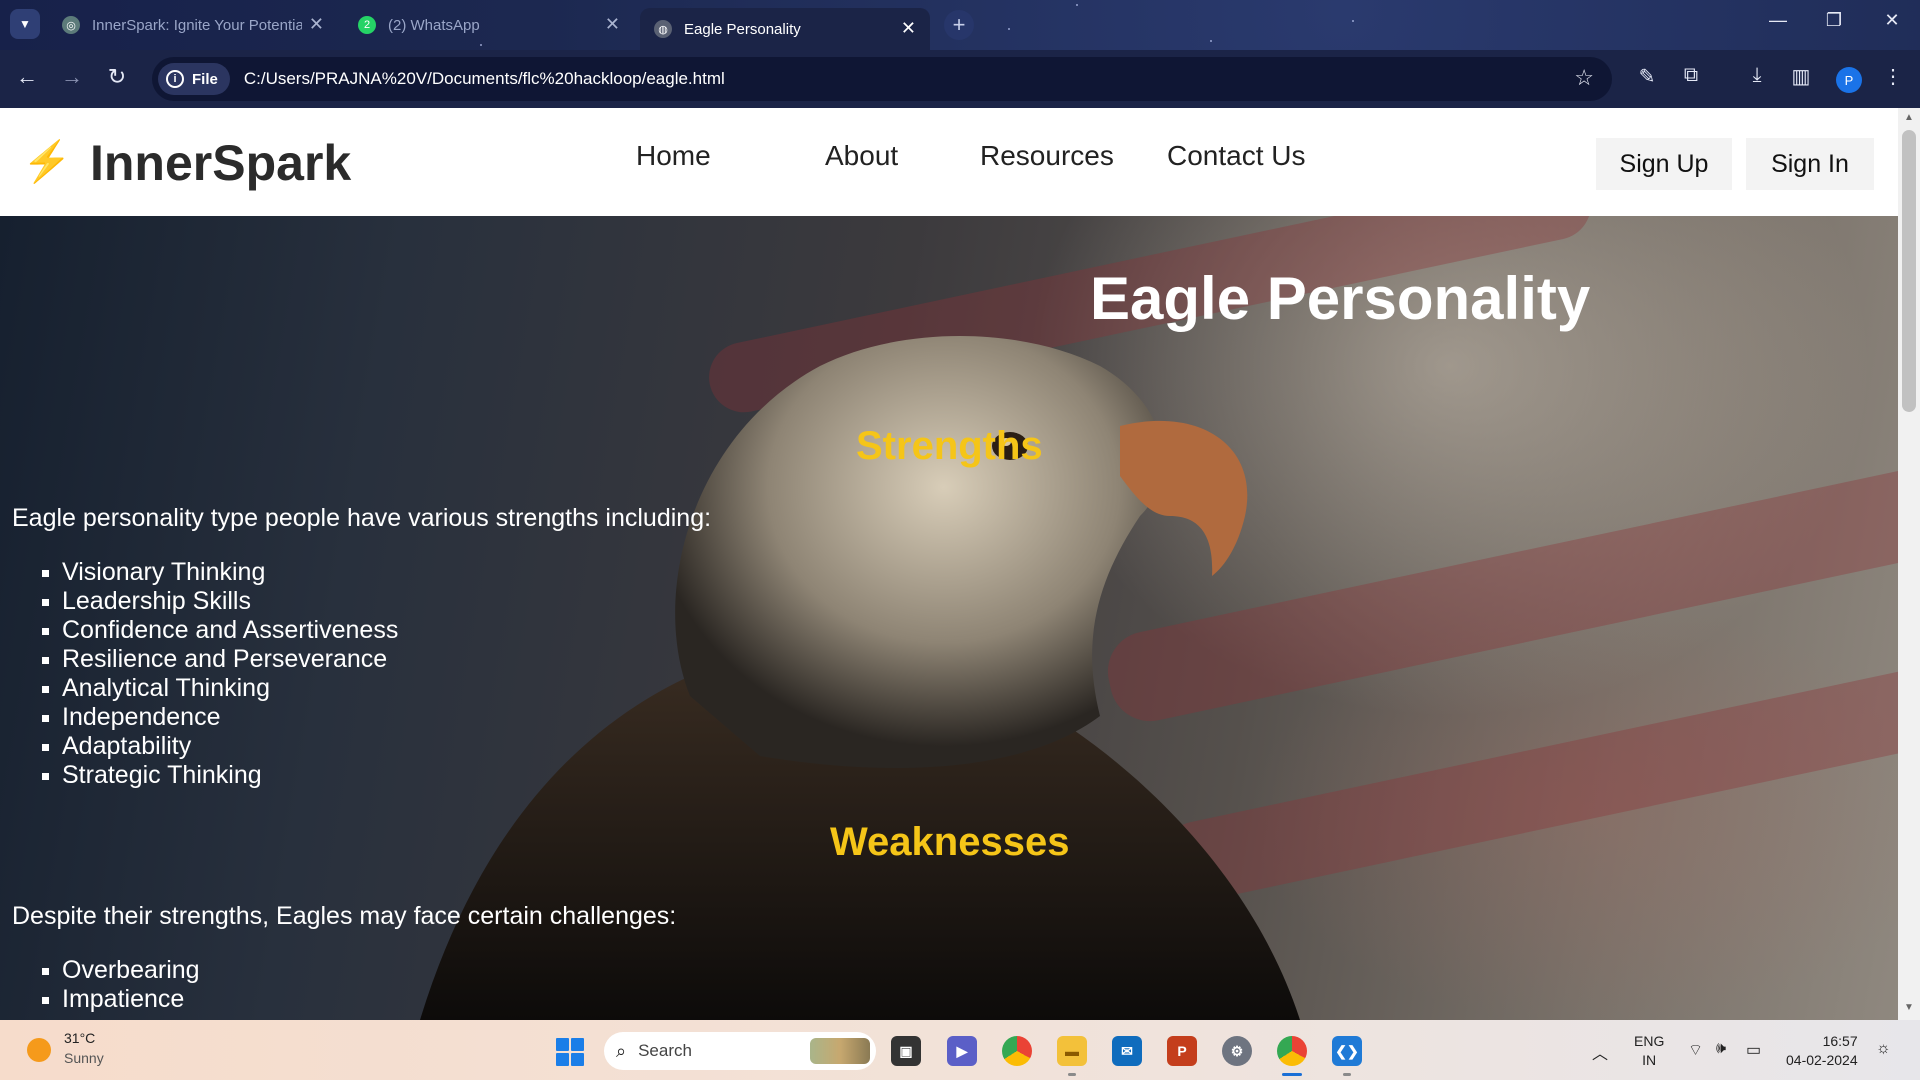 Image resolution: width=1920 pixels, height=1080 pixels. What do you see at coordinates (1072, 1051) in the screenshot?
I see `file-explorer-icon: ▬` at bounding box center [1072, 1051].